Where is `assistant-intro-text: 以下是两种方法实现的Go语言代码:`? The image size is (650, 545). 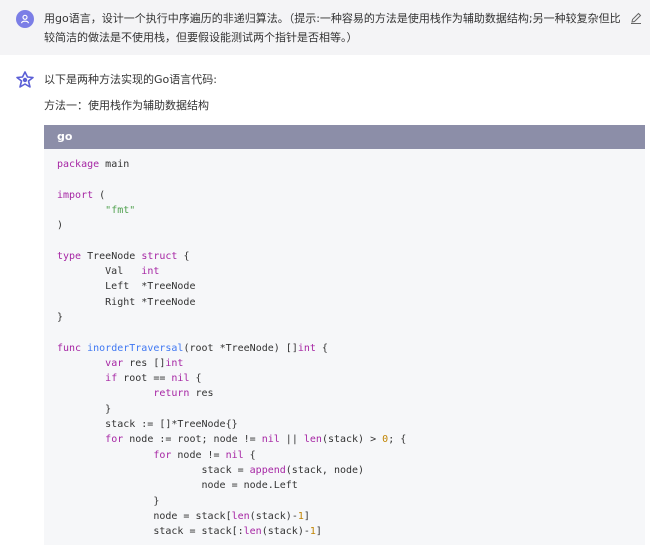 assistant-intro-text: 以下是两种方法实现的Go语言代码: is located at coordinates (130, 79).